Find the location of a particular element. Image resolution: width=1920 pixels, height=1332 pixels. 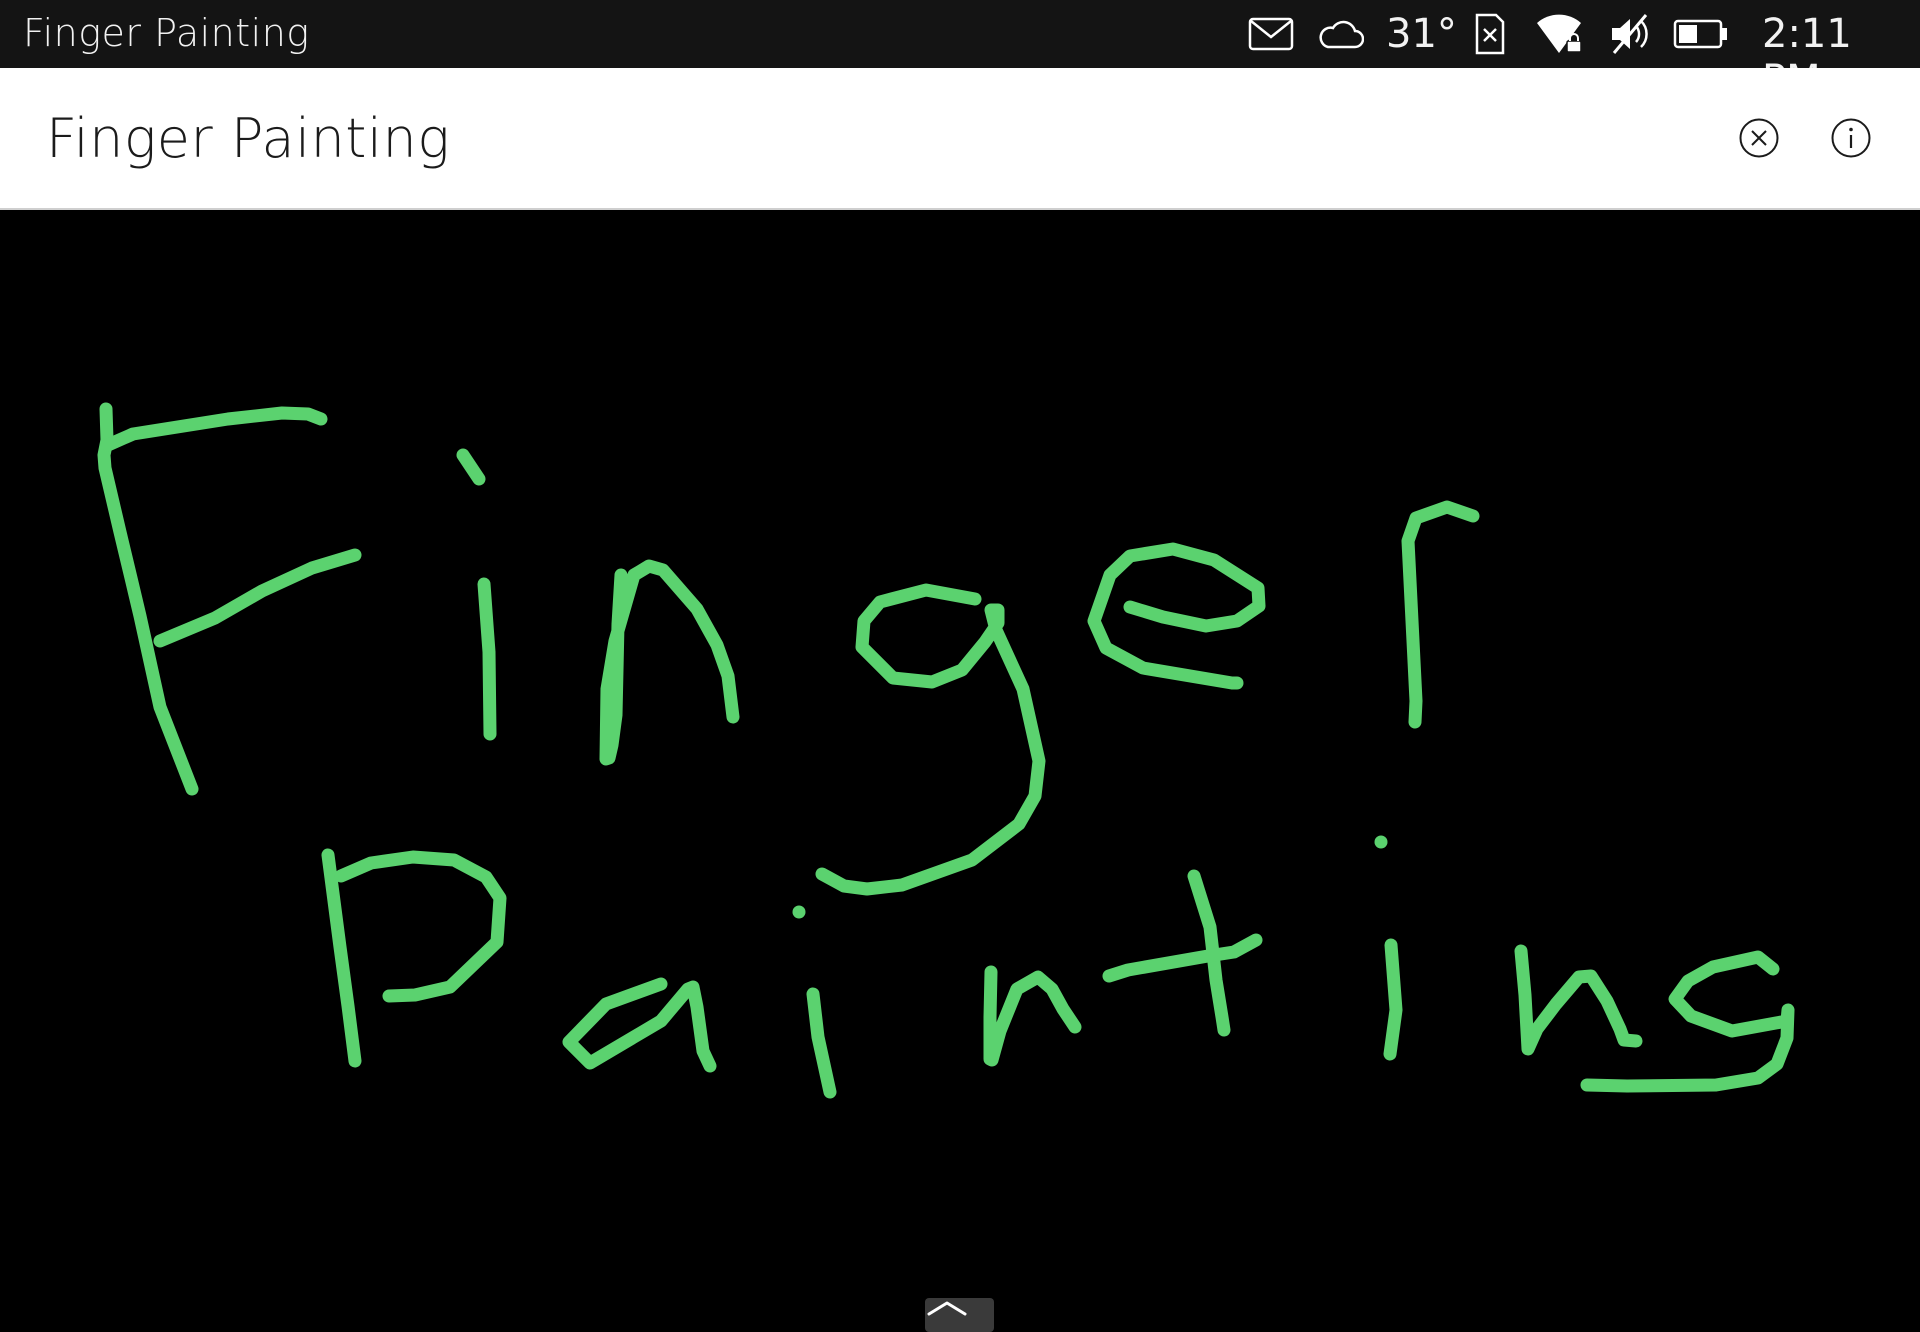

battery-icon is located at coordinates (1701, 34).